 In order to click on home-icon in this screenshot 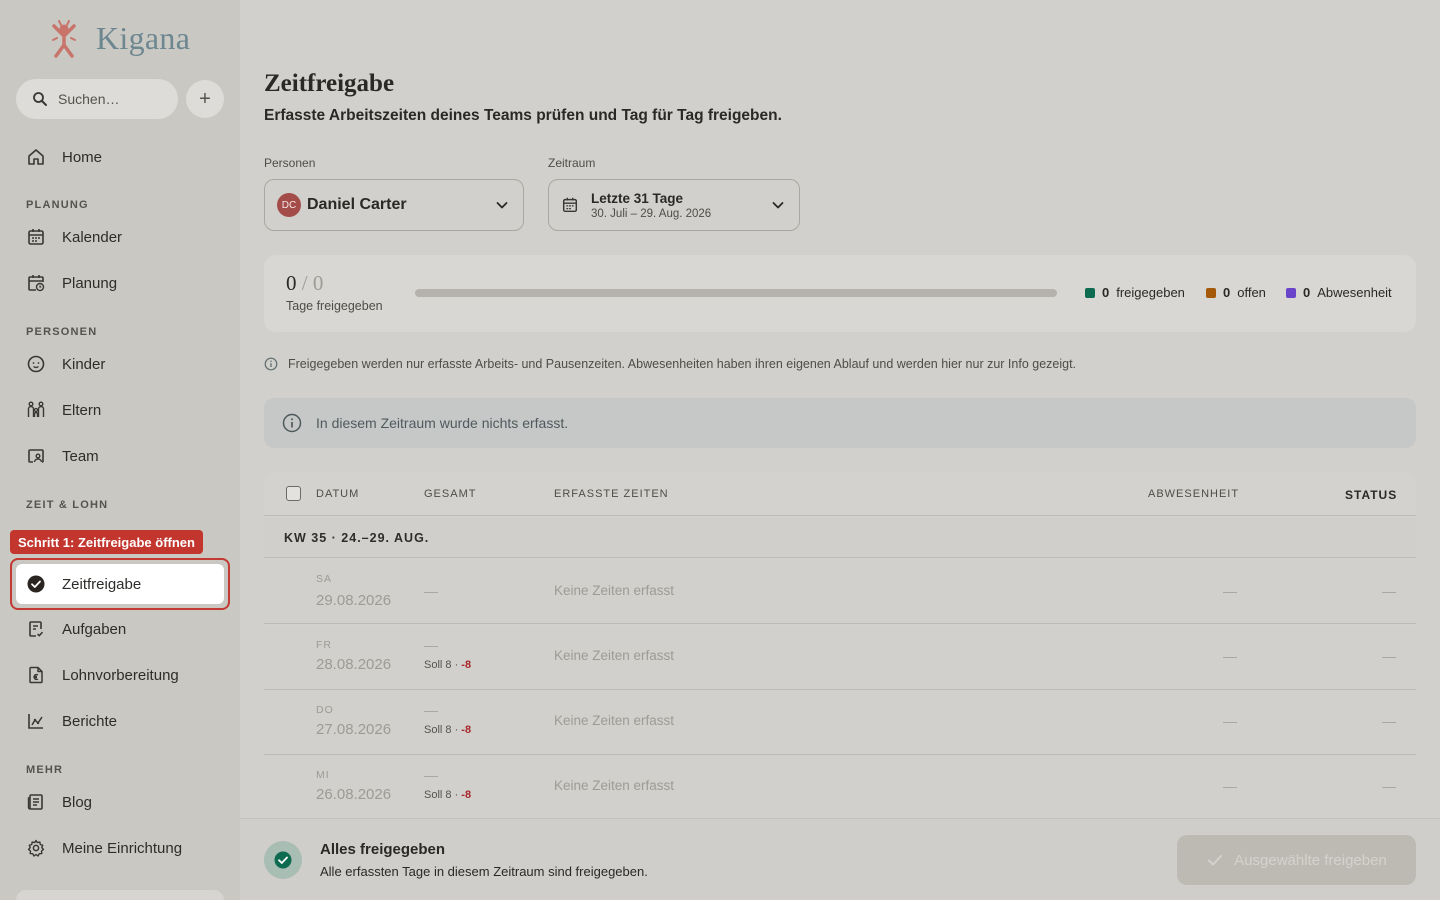, I will do `click(36, 157)`.